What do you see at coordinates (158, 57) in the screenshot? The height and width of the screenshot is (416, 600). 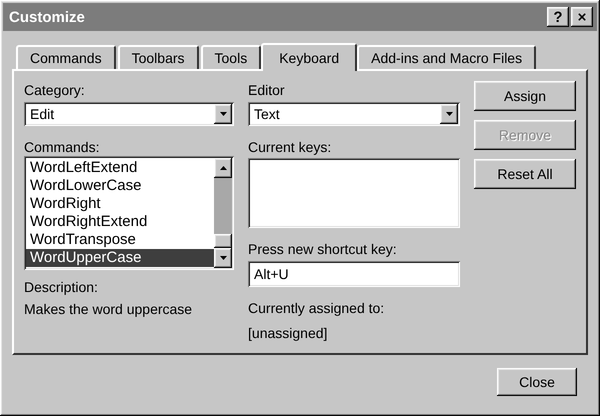 I see `tab: Toolbars` at bounding box center [158, 57].